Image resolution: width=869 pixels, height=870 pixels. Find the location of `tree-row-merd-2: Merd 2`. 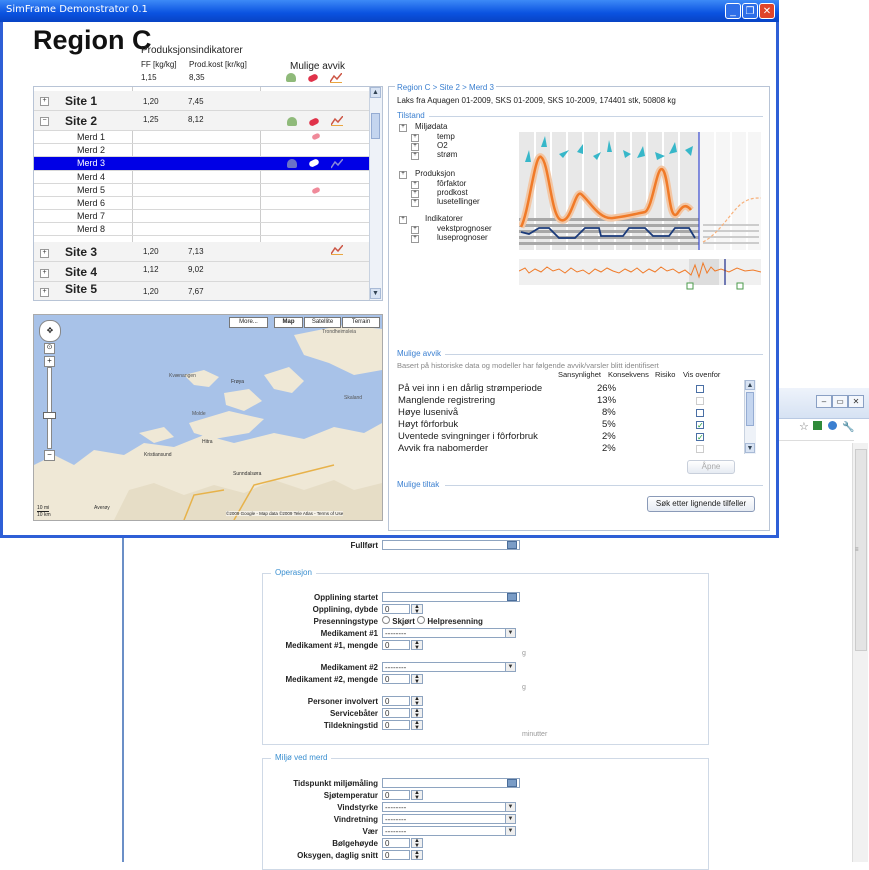

tree-row-merd-2: Merd 2 is located at coordinates (201, 150).